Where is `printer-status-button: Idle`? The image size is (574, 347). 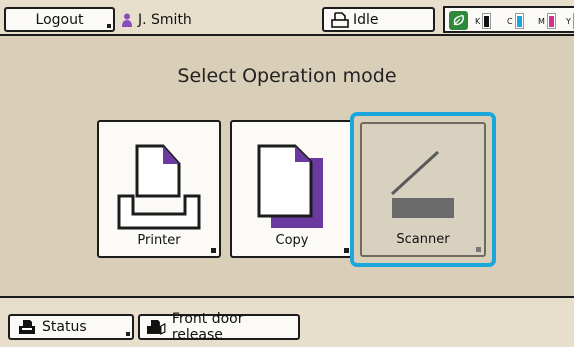
printer-status-button: Idle is located at coordinates (378, 19).